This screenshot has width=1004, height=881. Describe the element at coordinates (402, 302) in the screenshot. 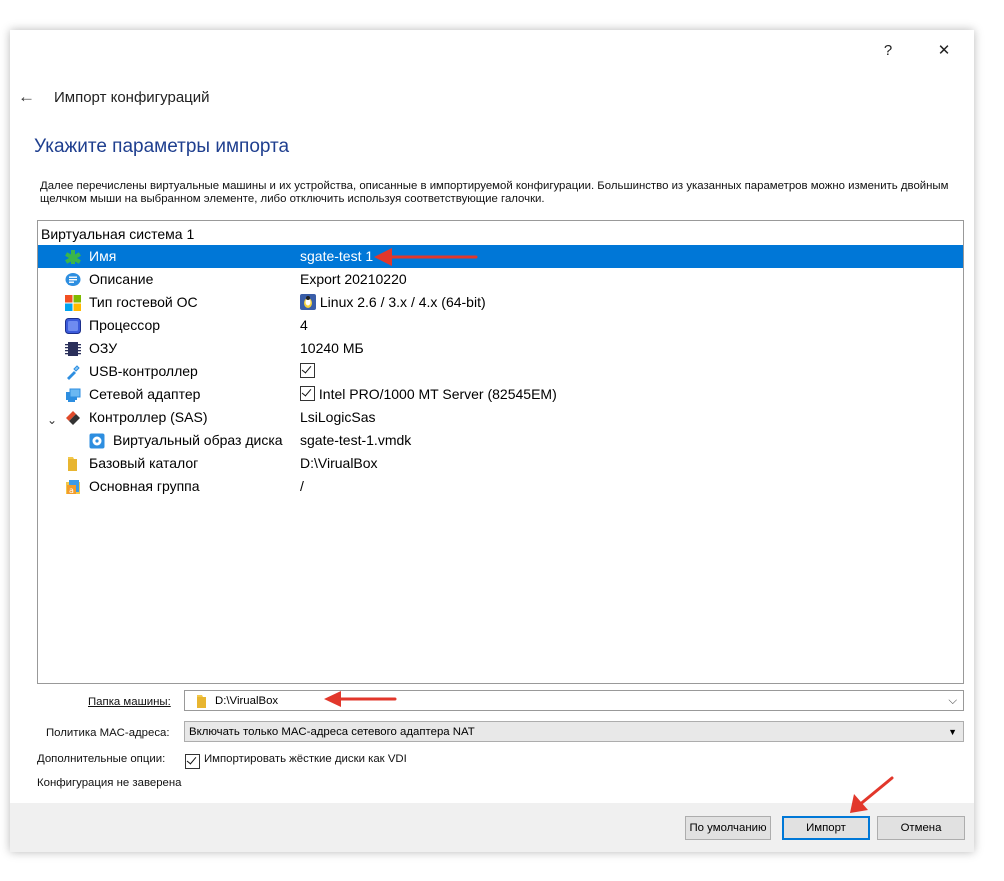

I see `tree-row-value: Linux 2.6 / 3.x / 4.x (64-bit)` at that location.